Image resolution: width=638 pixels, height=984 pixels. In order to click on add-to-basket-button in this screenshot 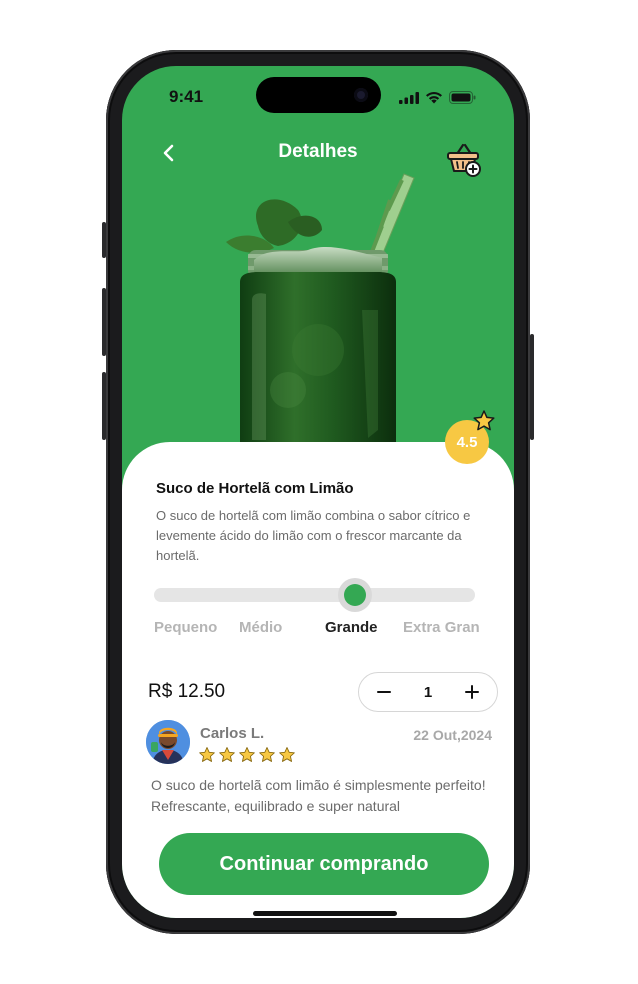, I will do `click(464, 159)`.